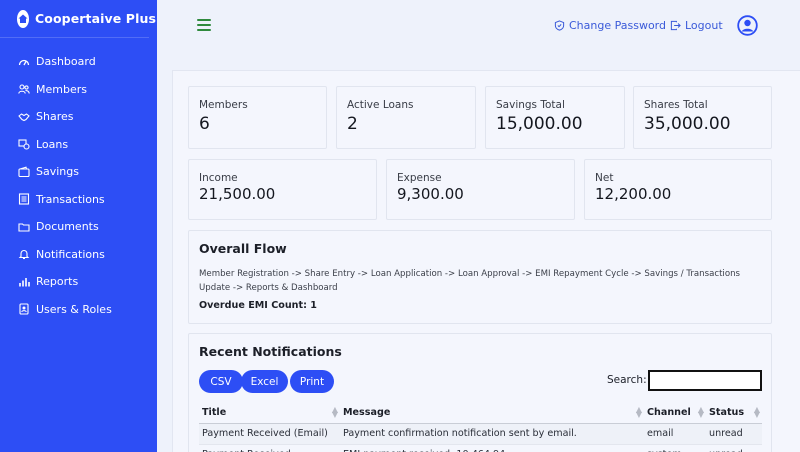  I want to click on sidebar-item-label: Reports, so click(57, 282).